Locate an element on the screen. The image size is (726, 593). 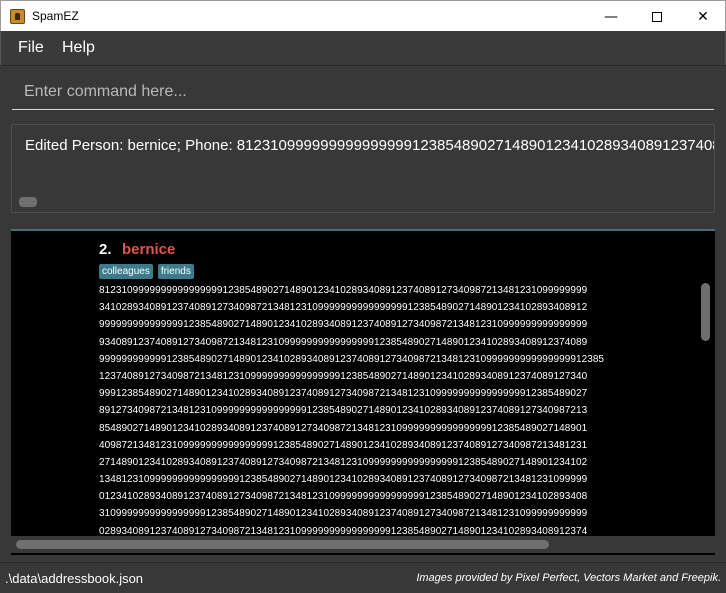
person-name: bernice is located at coordinates (149, 249).